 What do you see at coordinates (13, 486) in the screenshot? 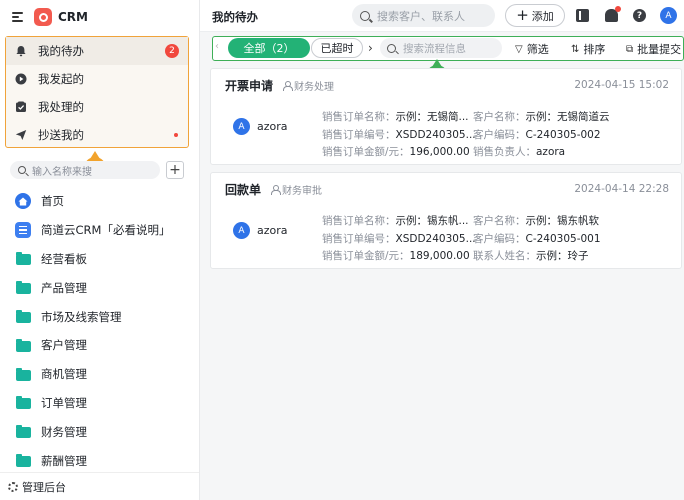
I see `gear-icon` at bounding box center [13, 486].